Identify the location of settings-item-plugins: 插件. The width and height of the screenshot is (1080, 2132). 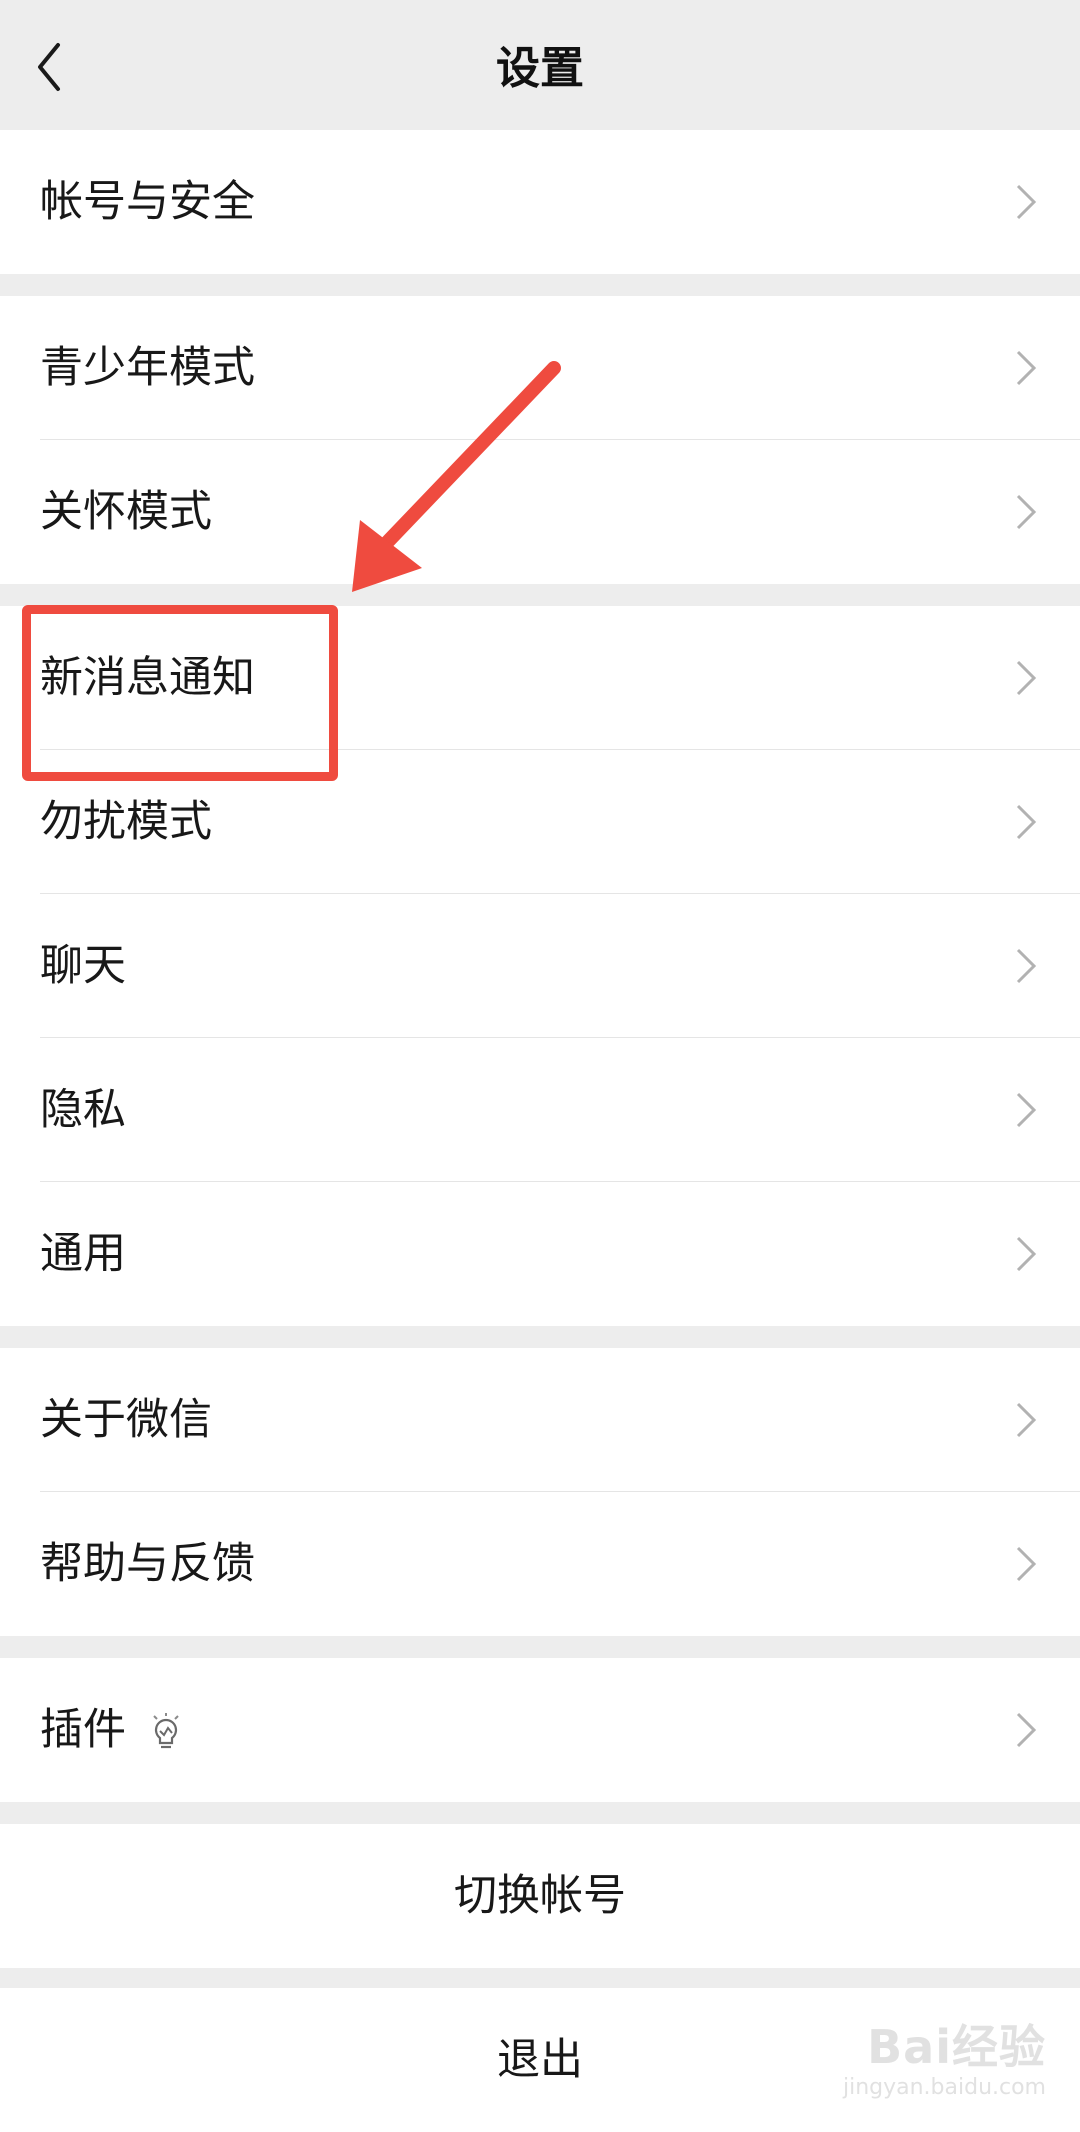
(540, 1730).